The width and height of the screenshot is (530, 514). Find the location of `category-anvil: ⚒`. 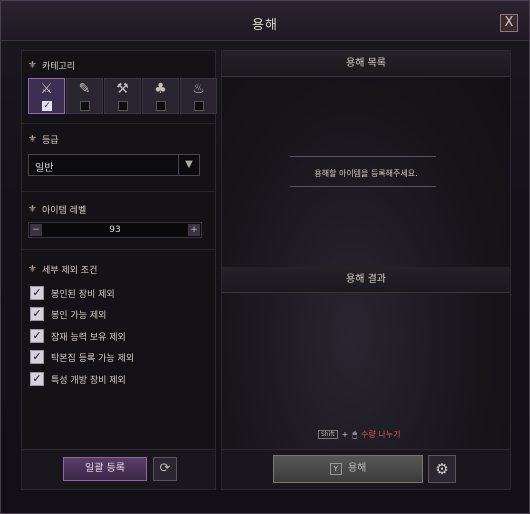

category-anvil: ⚒ is located at coordinates (122, 96).